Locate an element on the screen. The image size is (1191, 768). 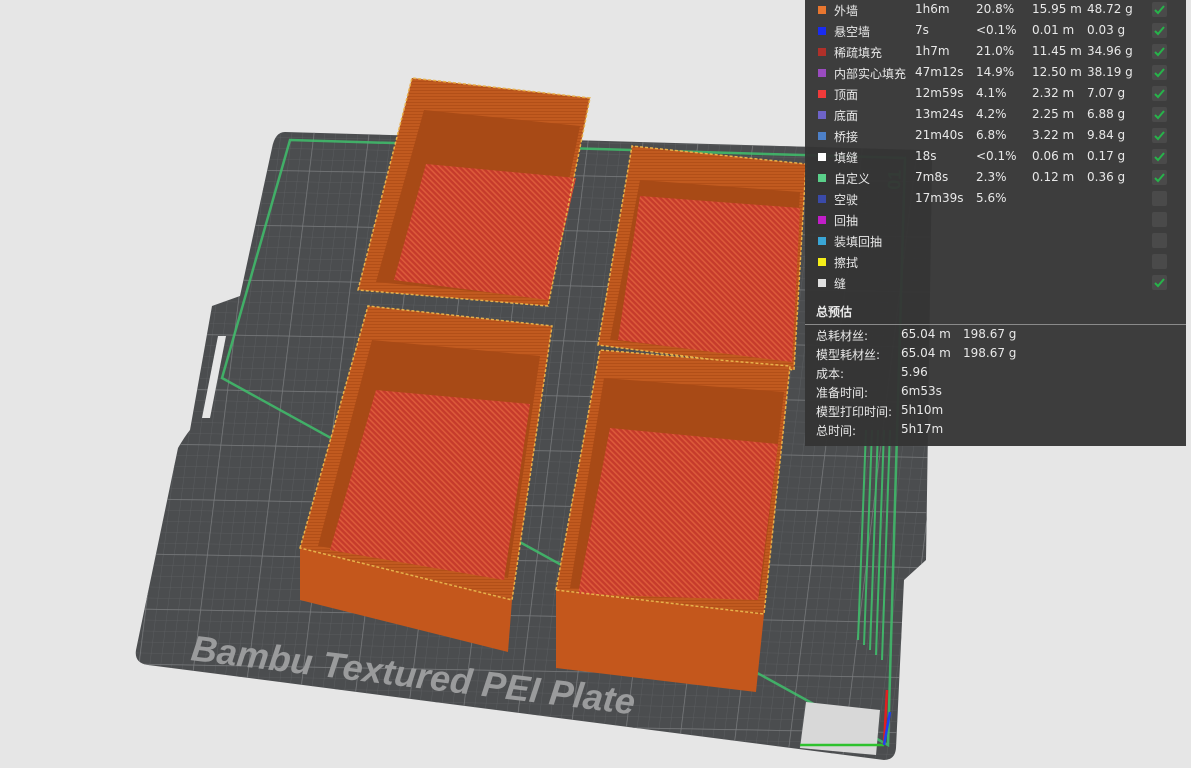
feature-time: 13m24s is located at coordinates (939, 114).